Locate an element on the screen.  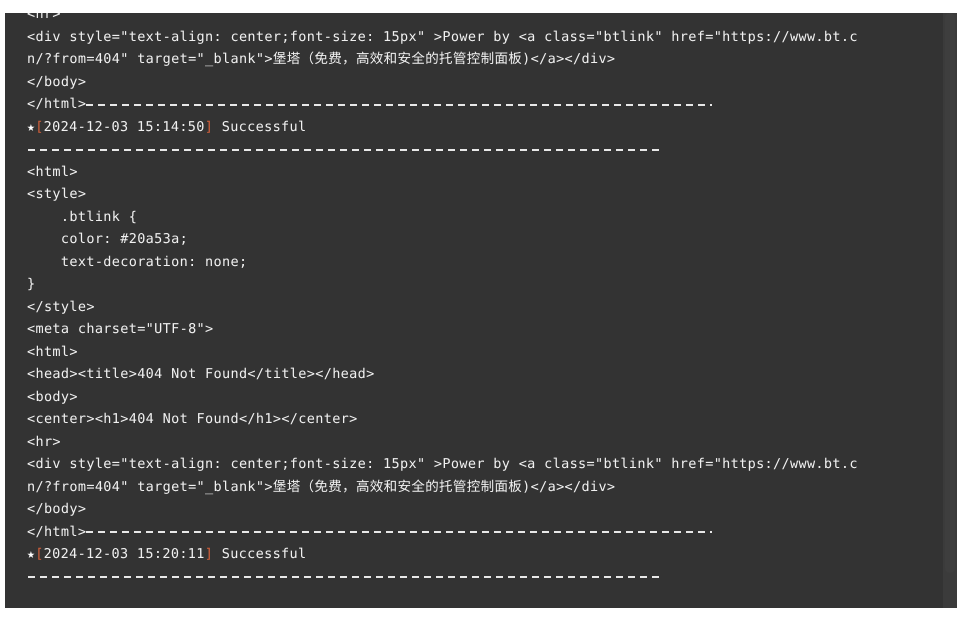
log-code-line: text-decoration: none; is located at coordinates (481, 262).